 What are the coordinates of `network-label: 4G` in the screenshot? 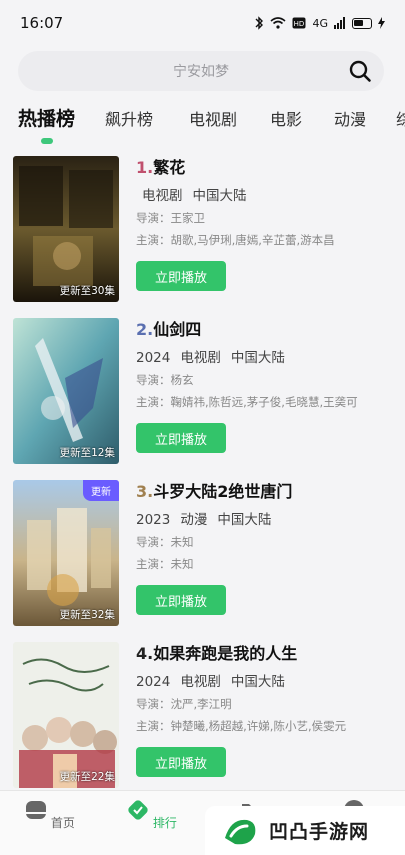 It's located at (320, 23).